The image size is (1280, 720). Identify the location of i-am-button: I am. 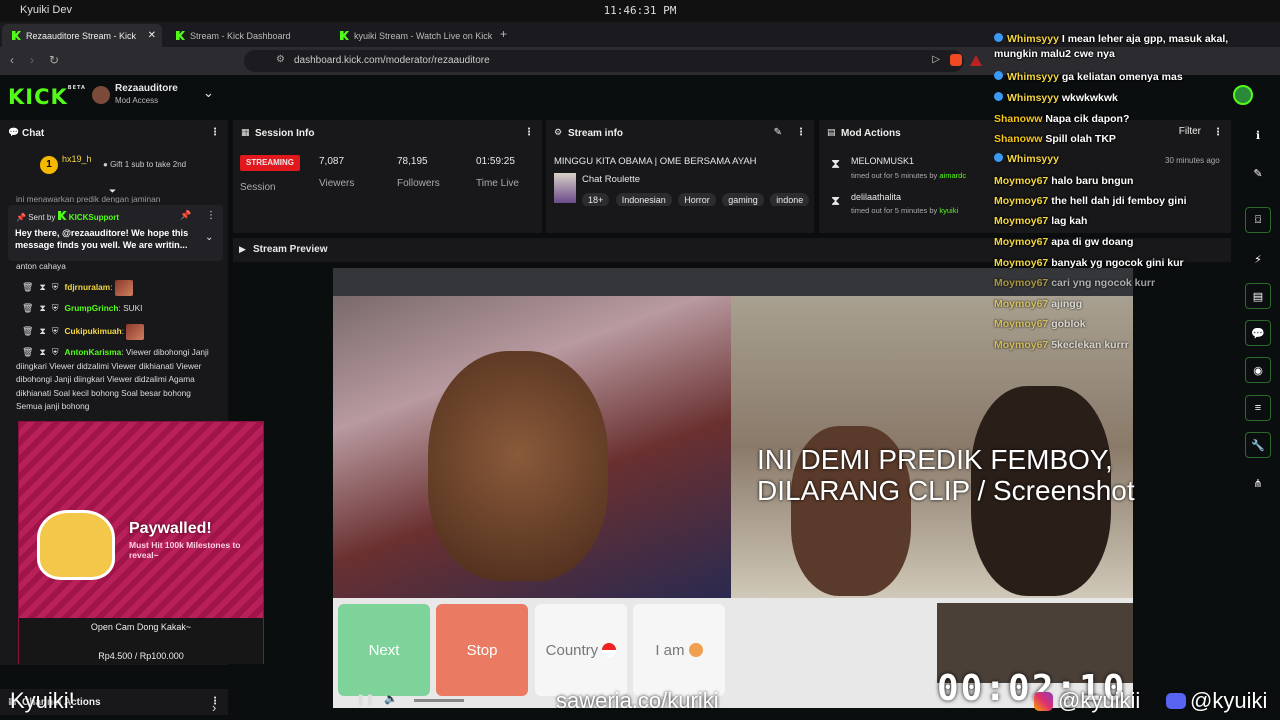
(679, 650).